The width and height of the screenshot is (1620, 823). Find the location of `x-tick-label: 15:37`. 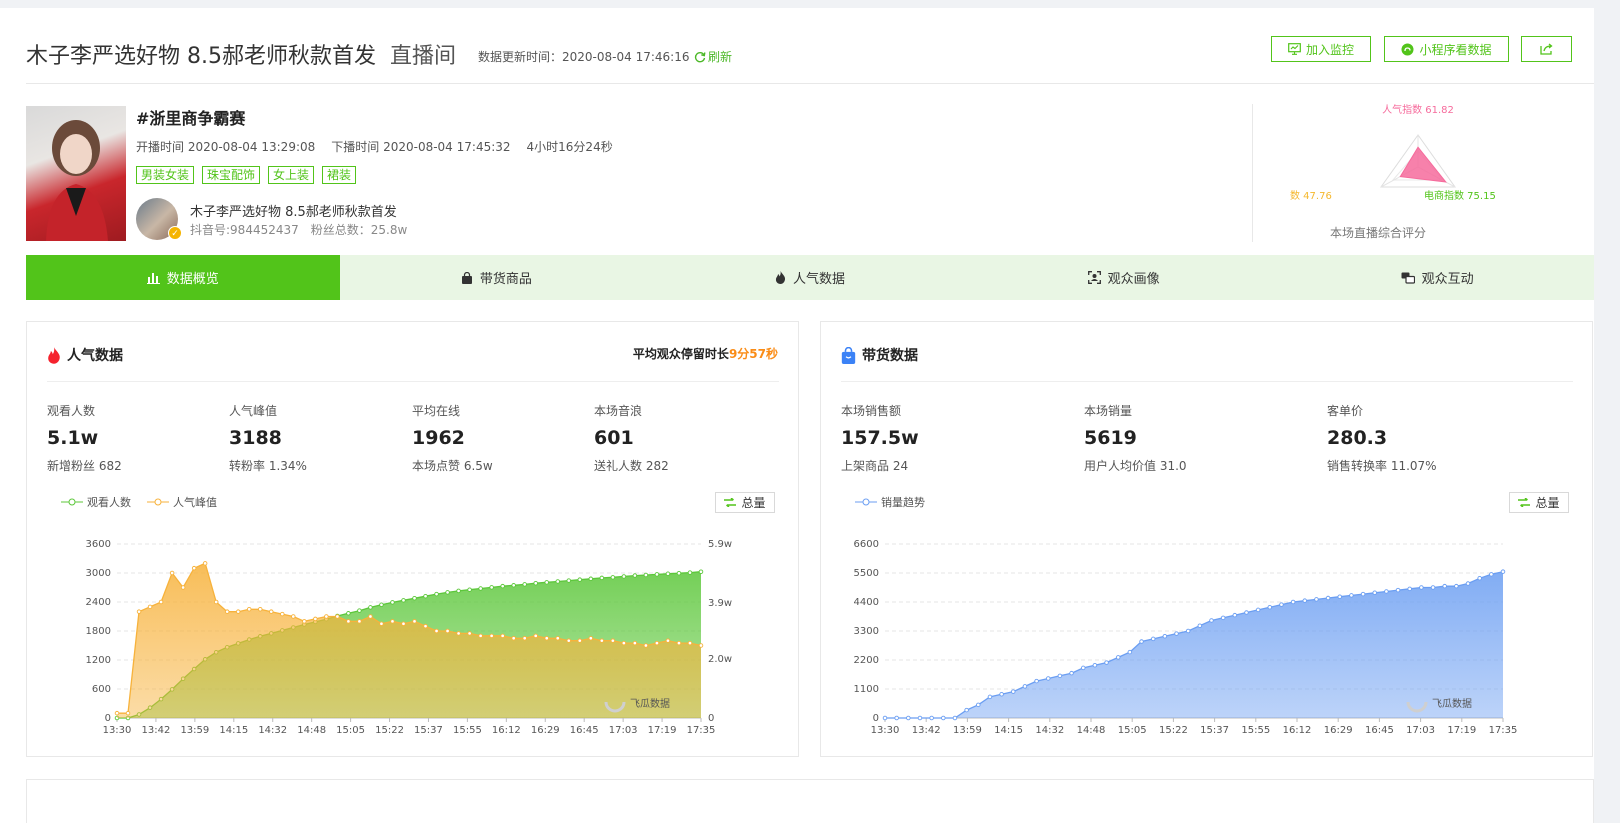

x-tick-label: 15:37 is located at coordinates (428, 730).